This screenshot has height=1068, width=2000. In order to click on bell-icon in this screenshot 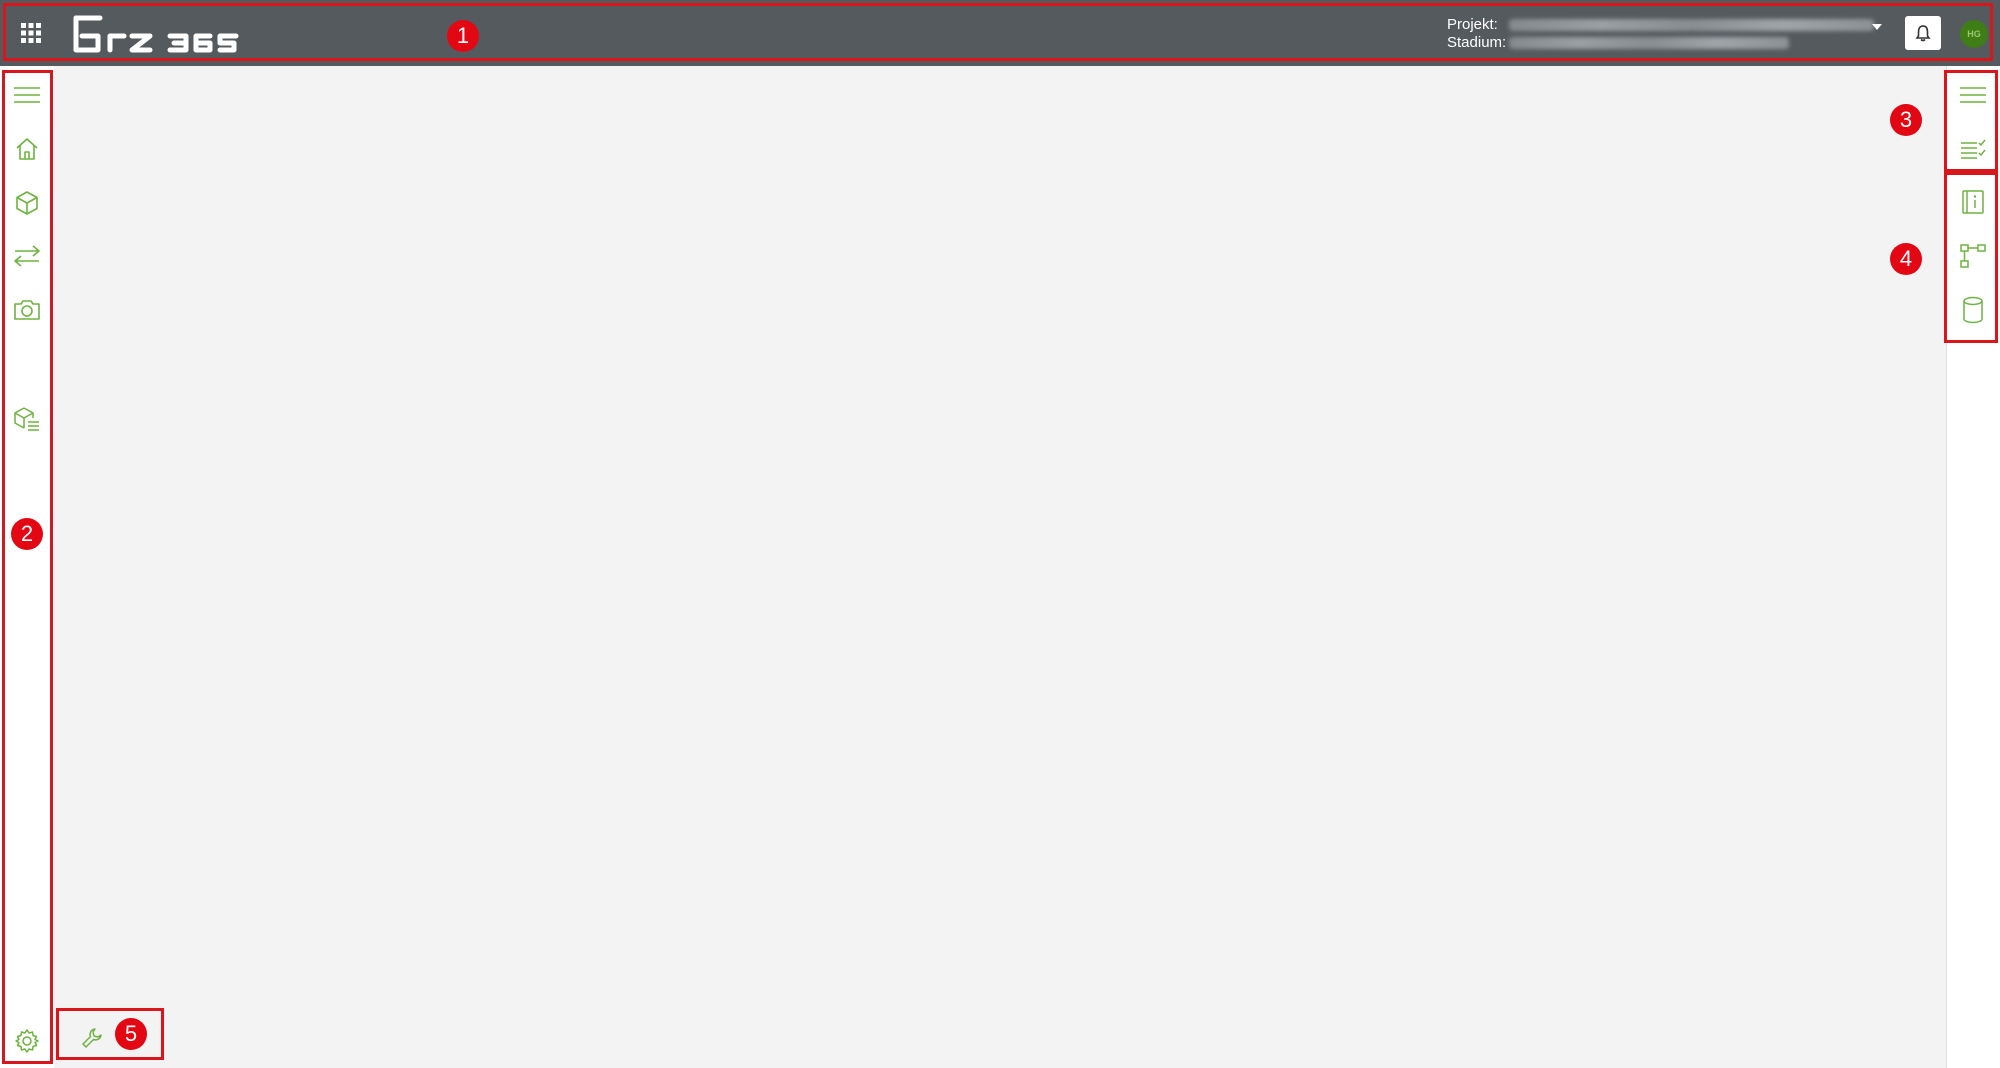, I will do `click(1923, 33)`.